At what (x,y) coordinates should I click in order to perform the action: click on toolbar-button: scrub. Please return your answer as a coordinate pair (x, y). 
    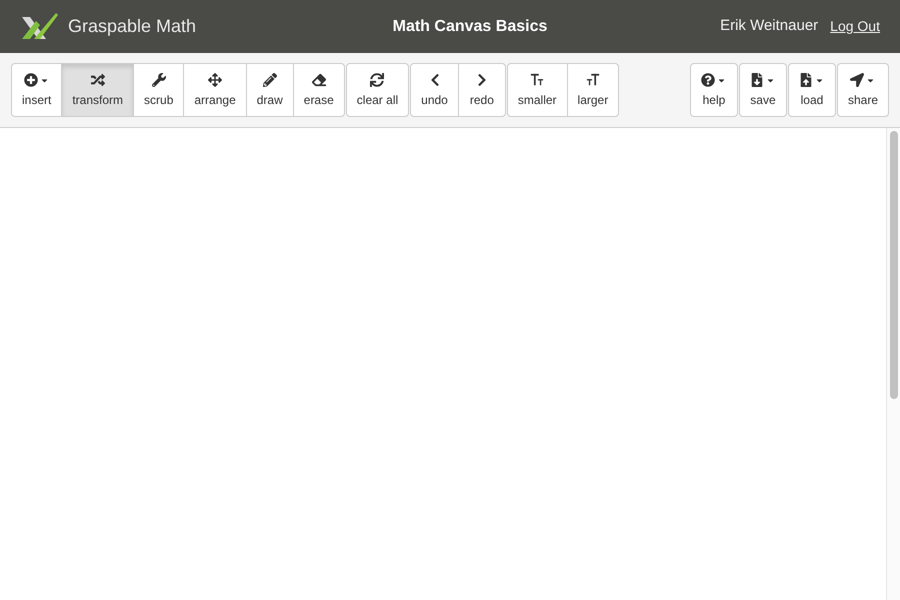
    Looking at the image, I should click on (158, 90).